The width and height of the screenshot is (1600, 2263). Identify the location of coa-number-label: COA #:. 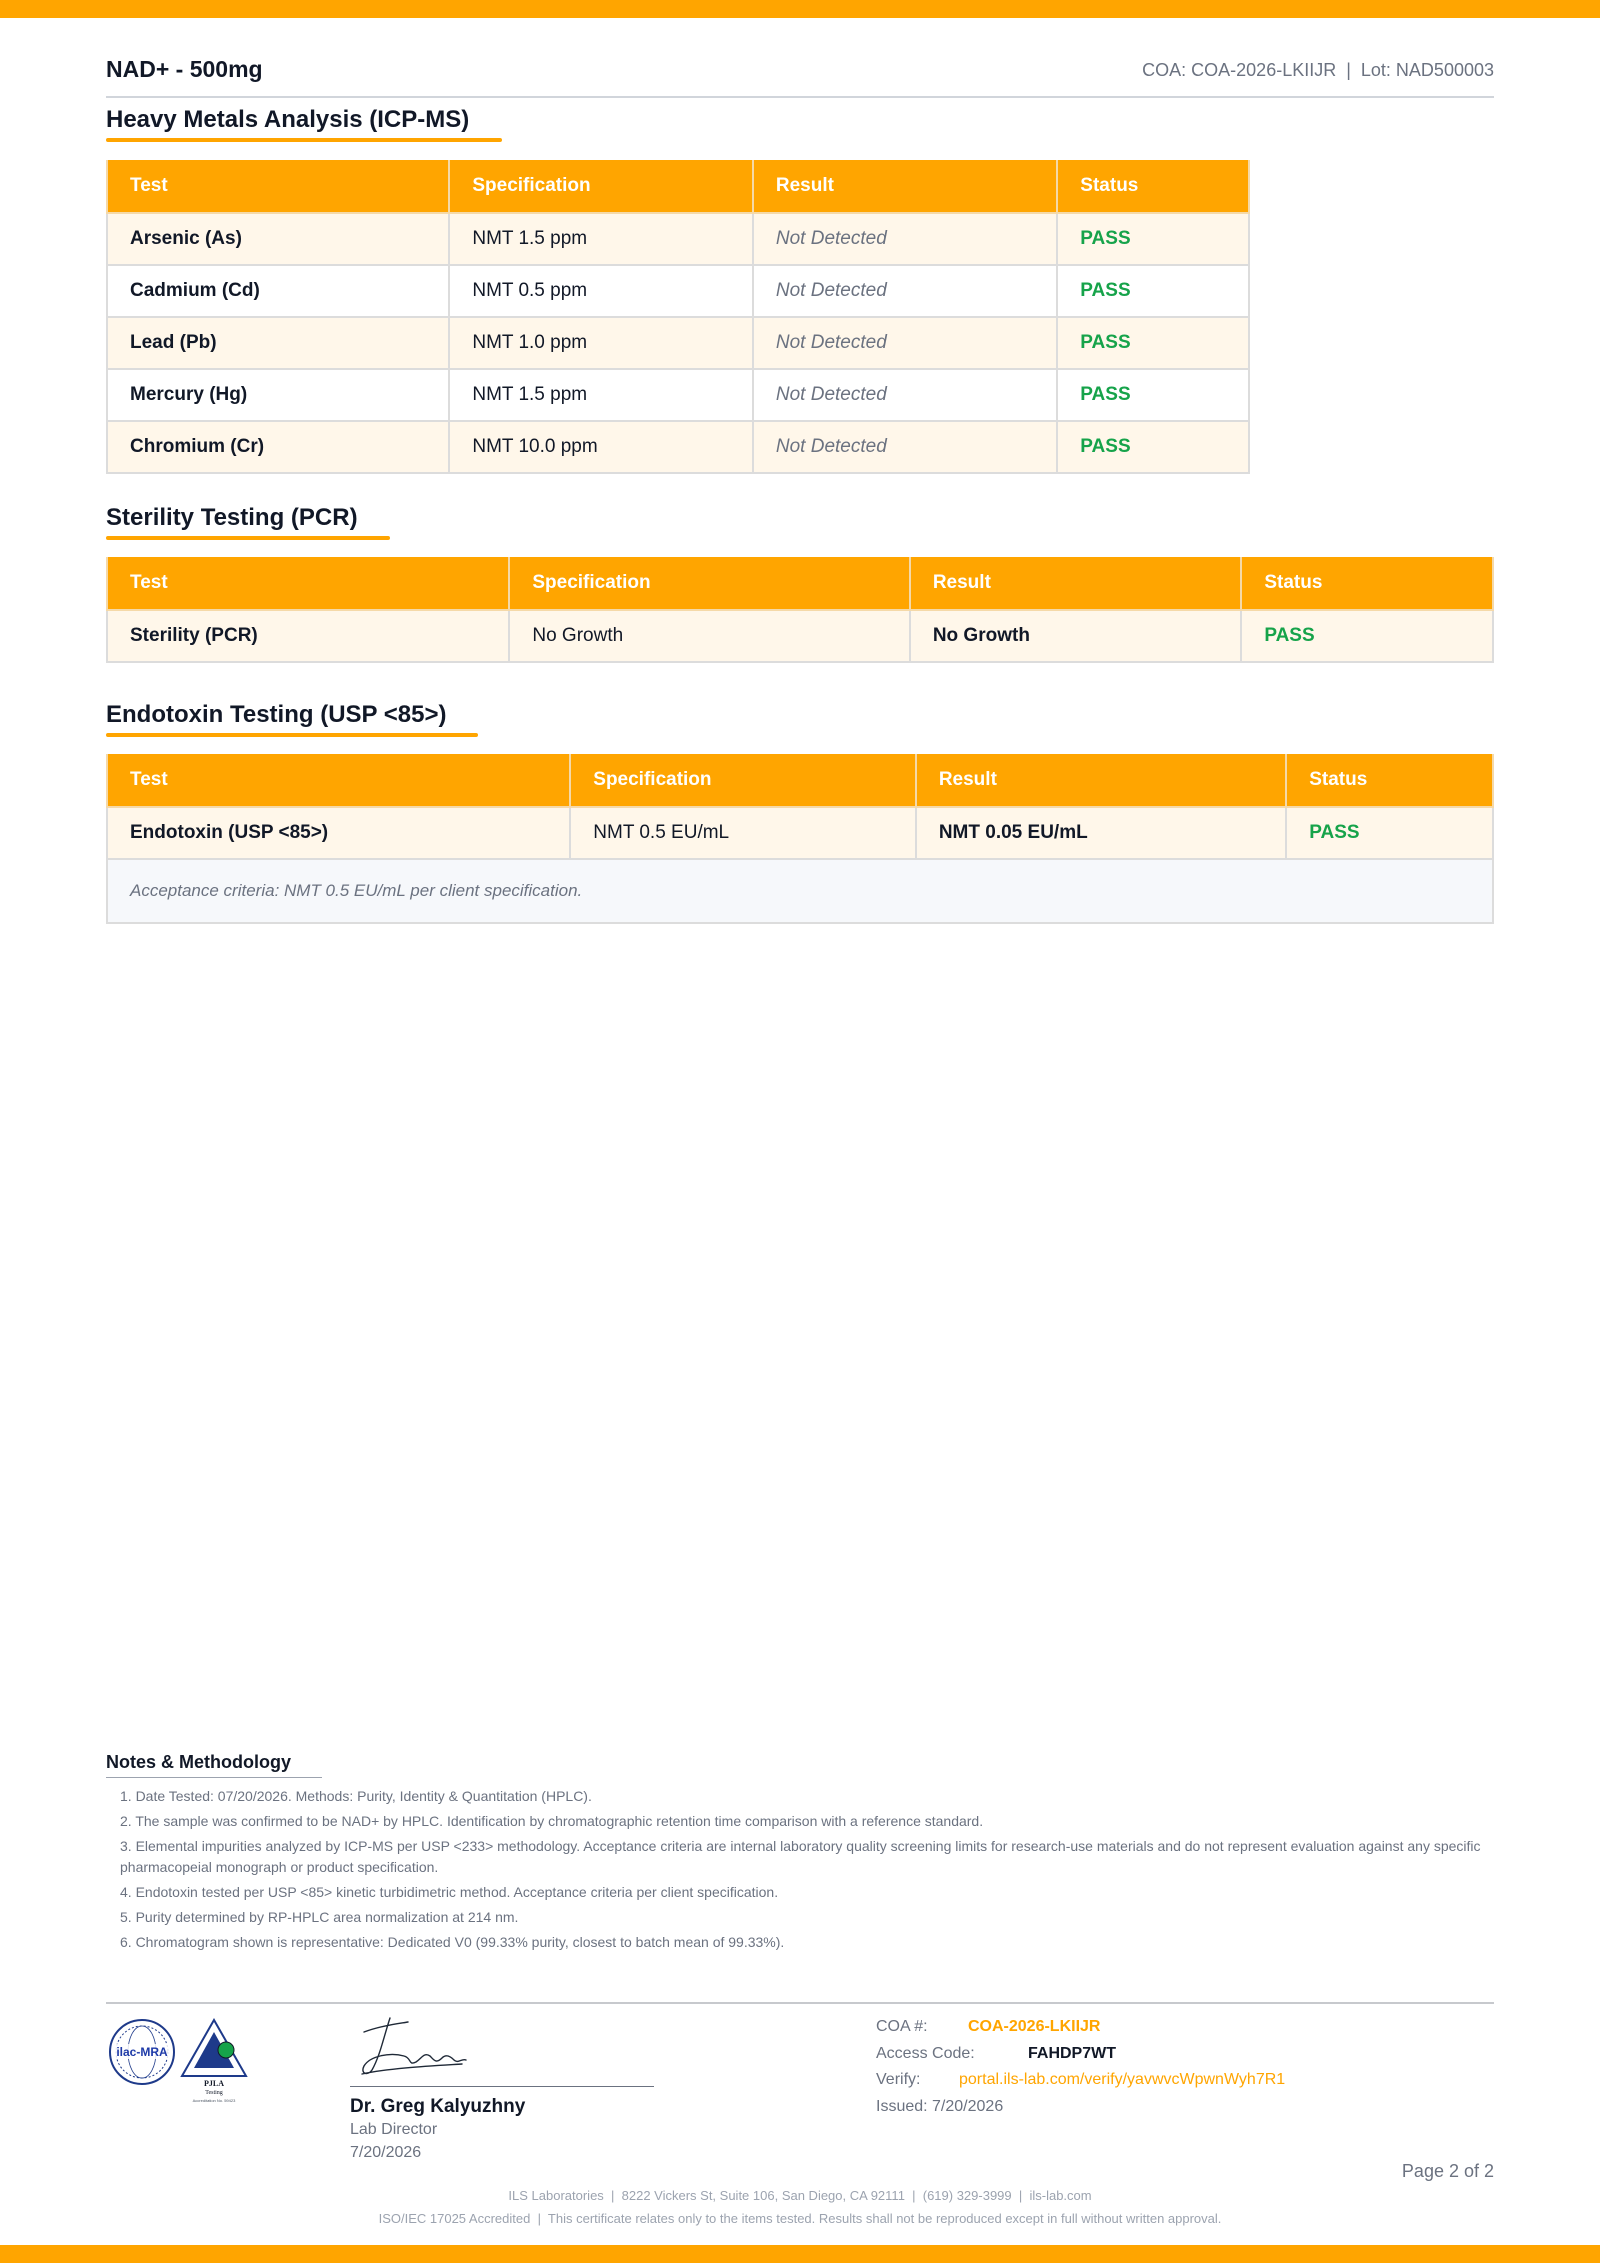
(902, 2026).